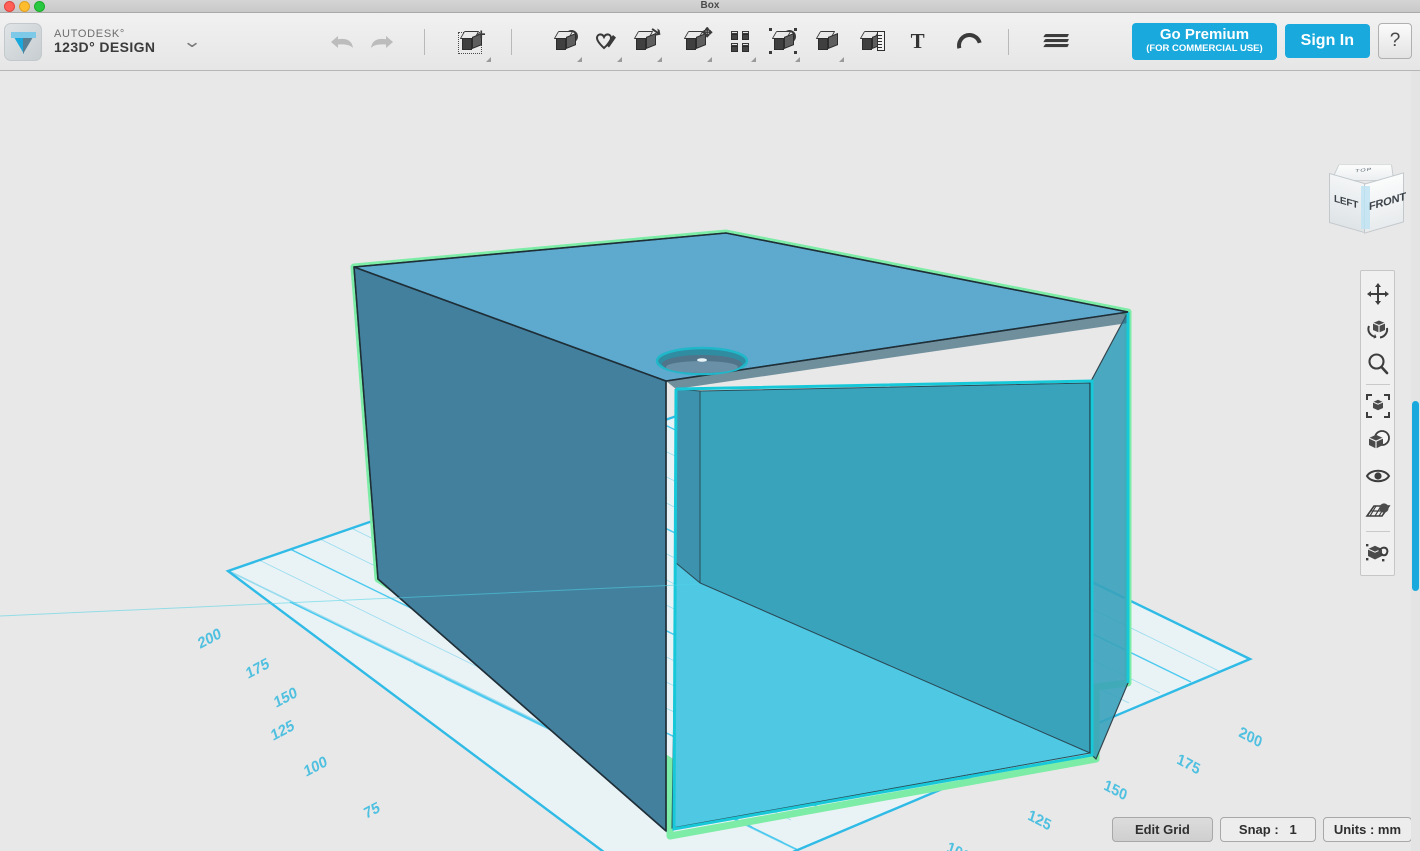  I want to click on redo-arrow-icon, so click(381, 41).